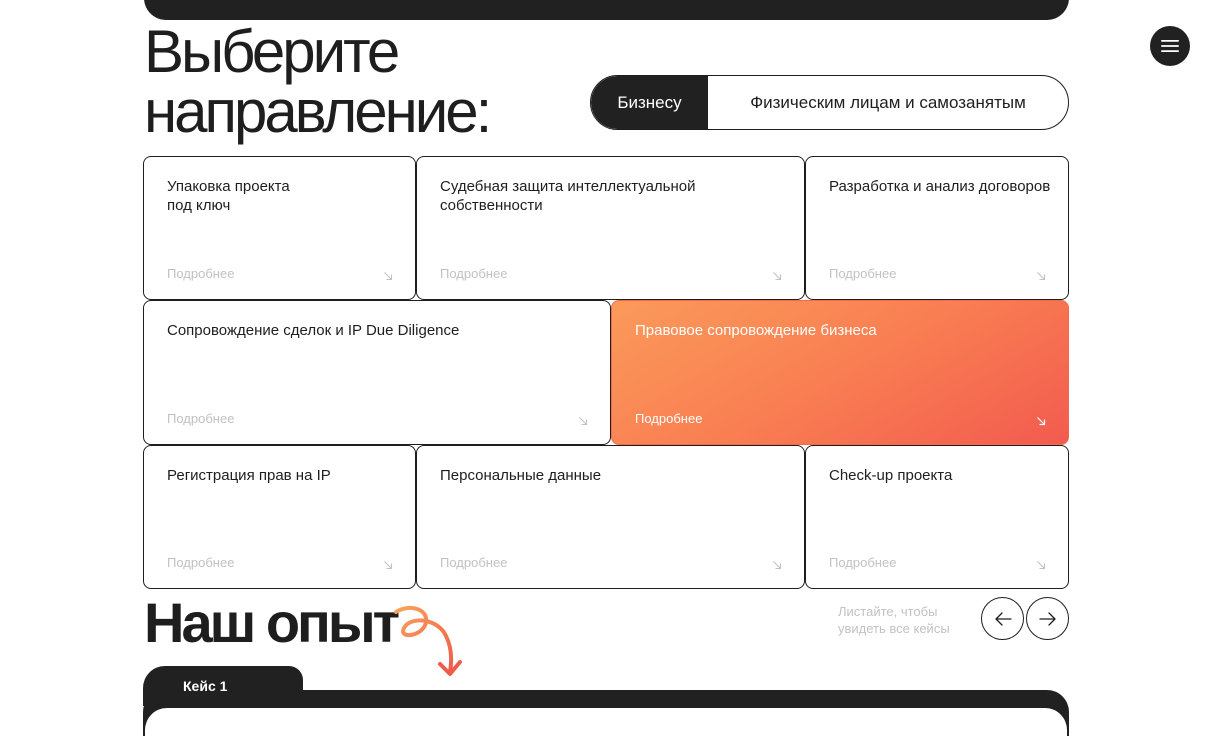  What do you see at coordinates (606, 10) in the screenshot?
I see `top-bar` at bounding box center [606, 10].